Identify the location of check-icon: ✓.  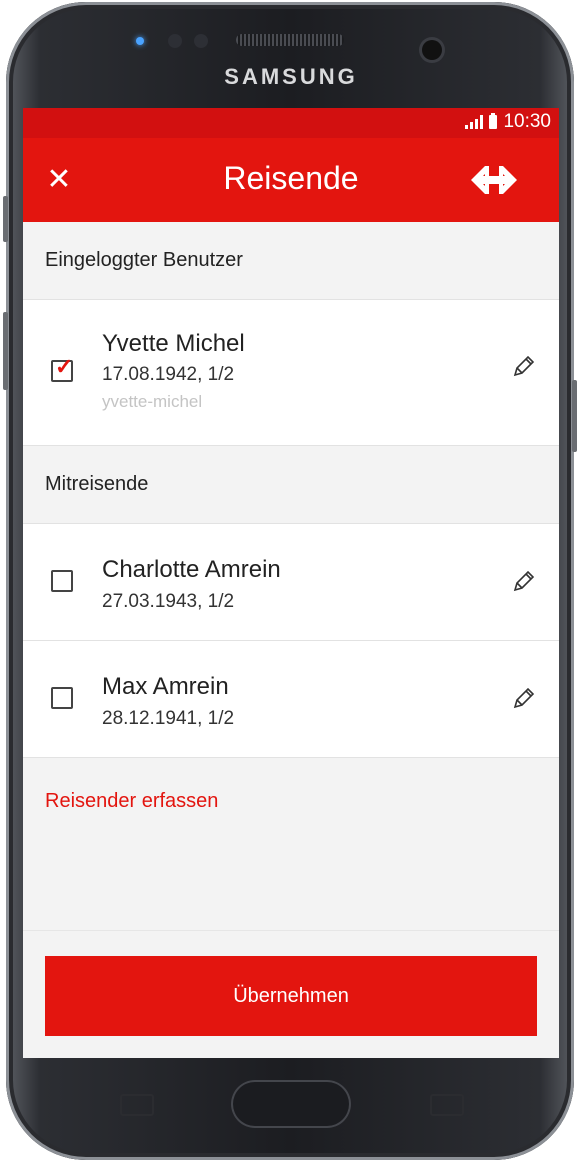
(64, 366).